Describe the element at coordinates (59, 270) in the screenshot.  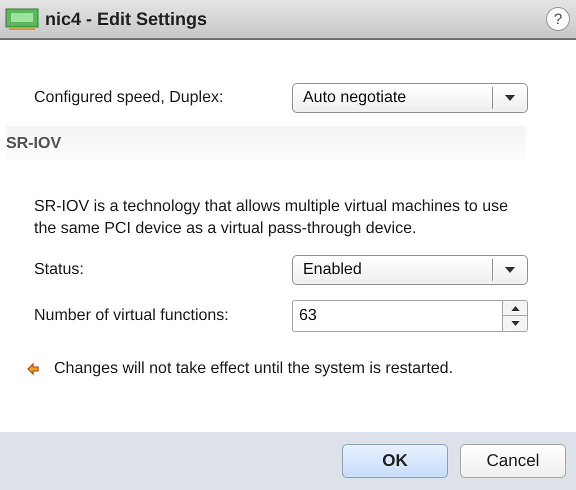
I see `field-label: Status:` at that location.